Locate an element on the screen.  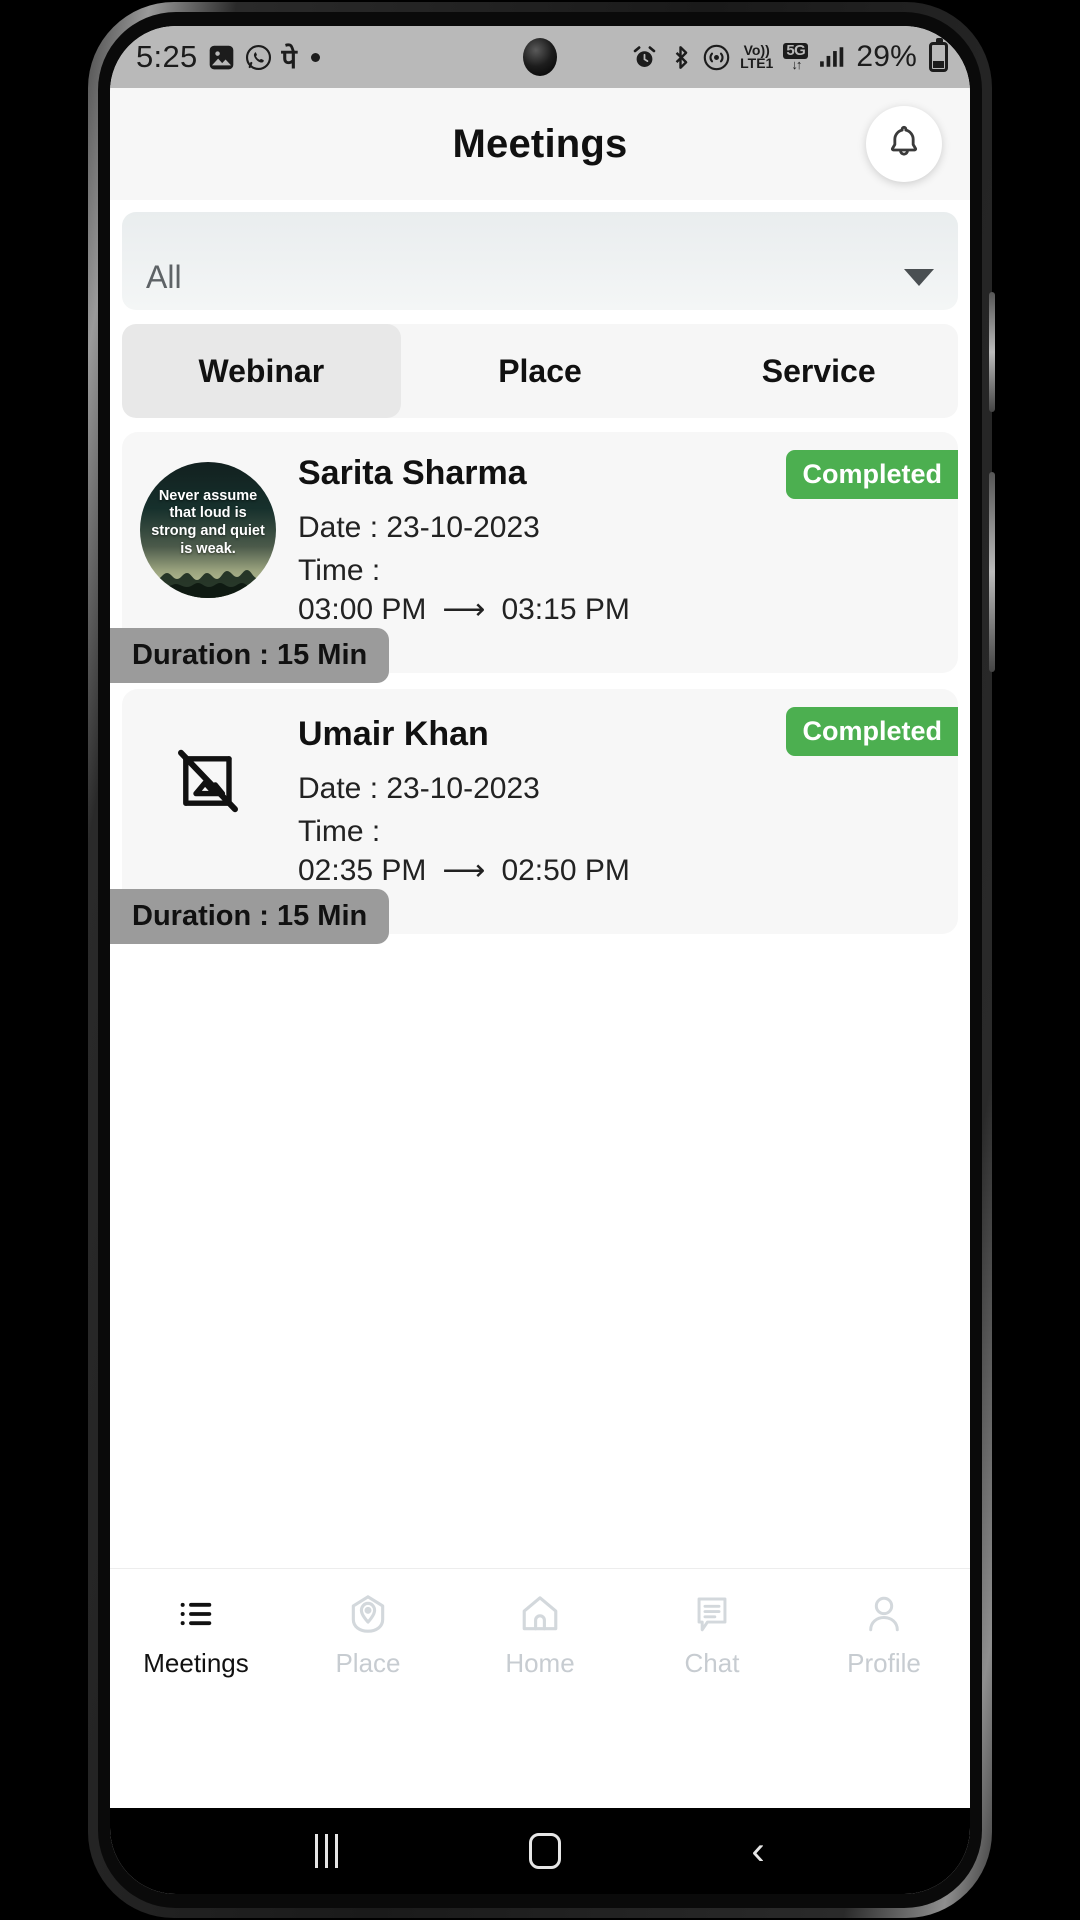
app-header: Meetings is located at coordinates (540, 144).